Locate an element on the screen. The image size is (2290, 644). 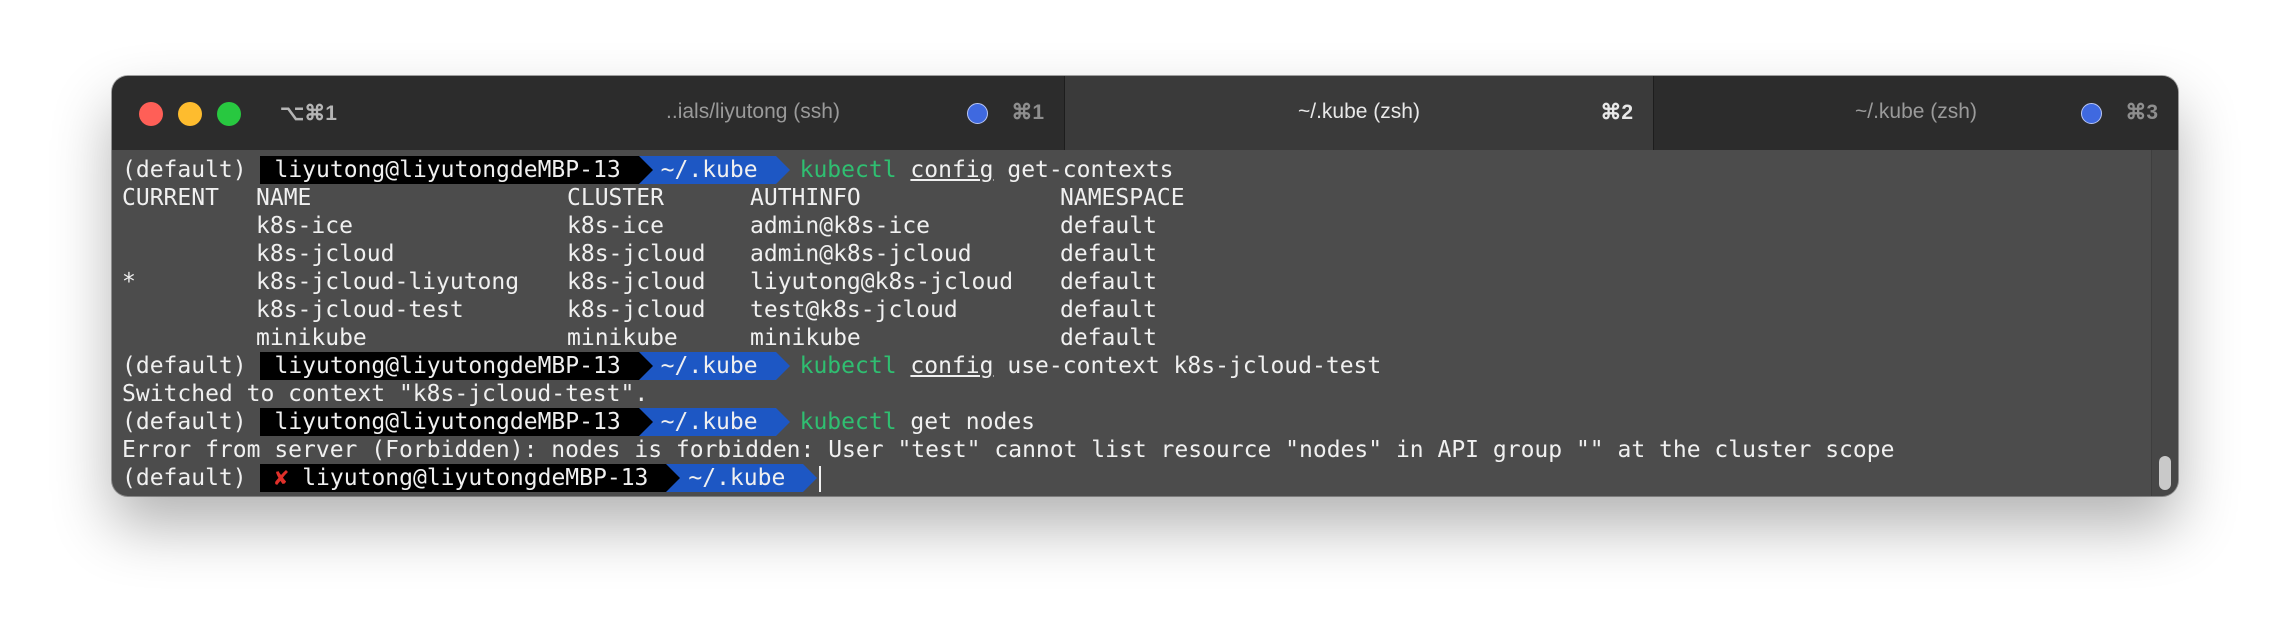
table-row: minikube minikube minikube default is located at coordinates (1137, 338).